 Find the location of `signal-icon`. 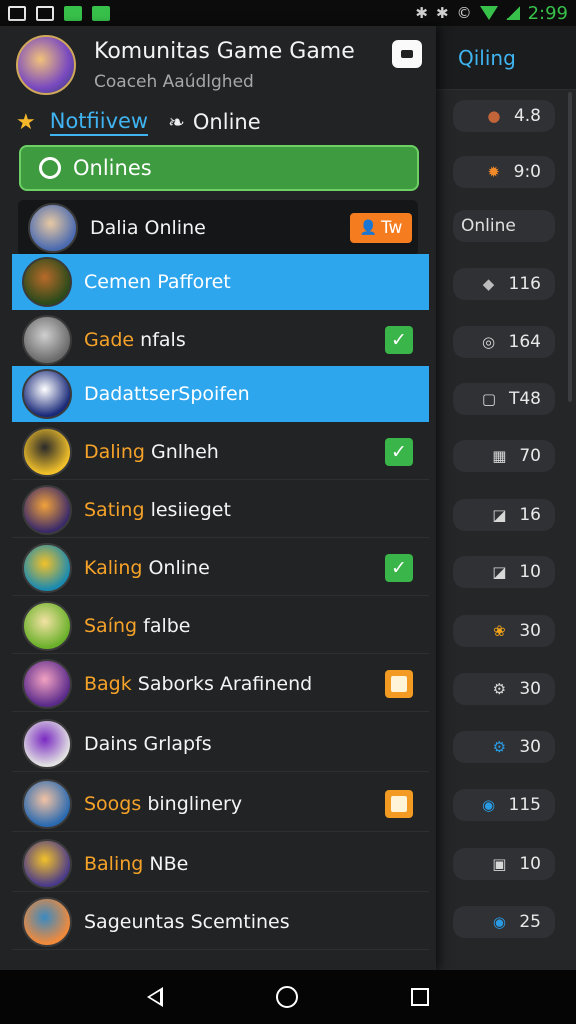

signal-icon is located at coordinates (512, 13).